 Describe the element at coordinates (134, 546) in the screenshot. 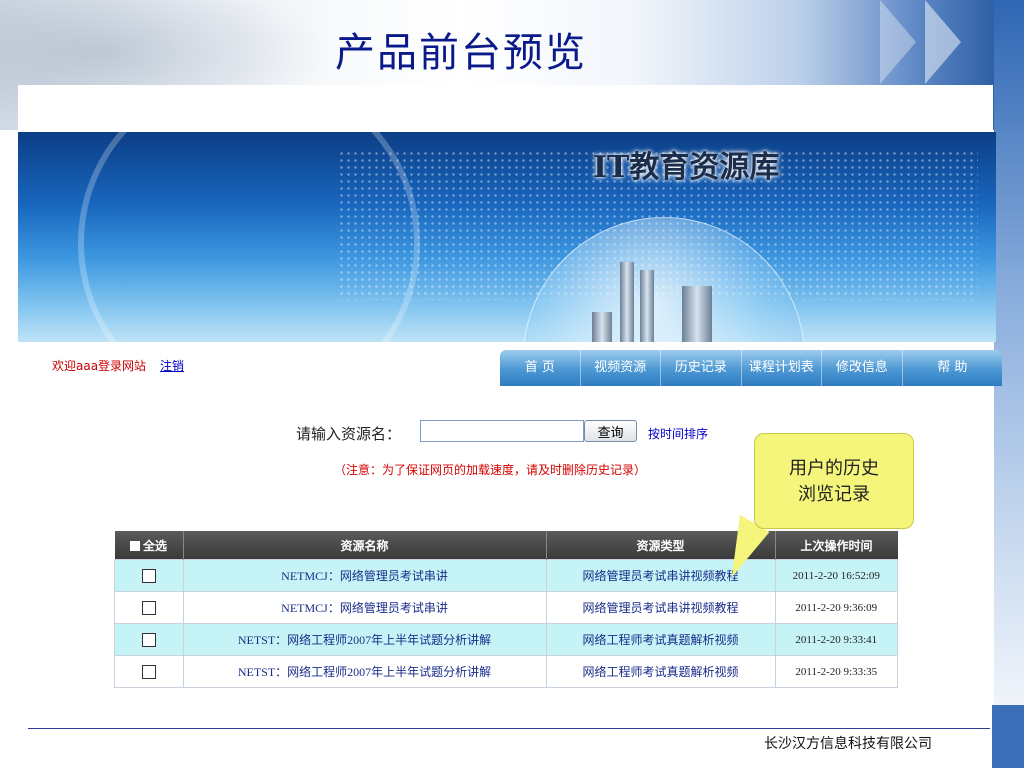

I see `checkbox-icon` at that location.